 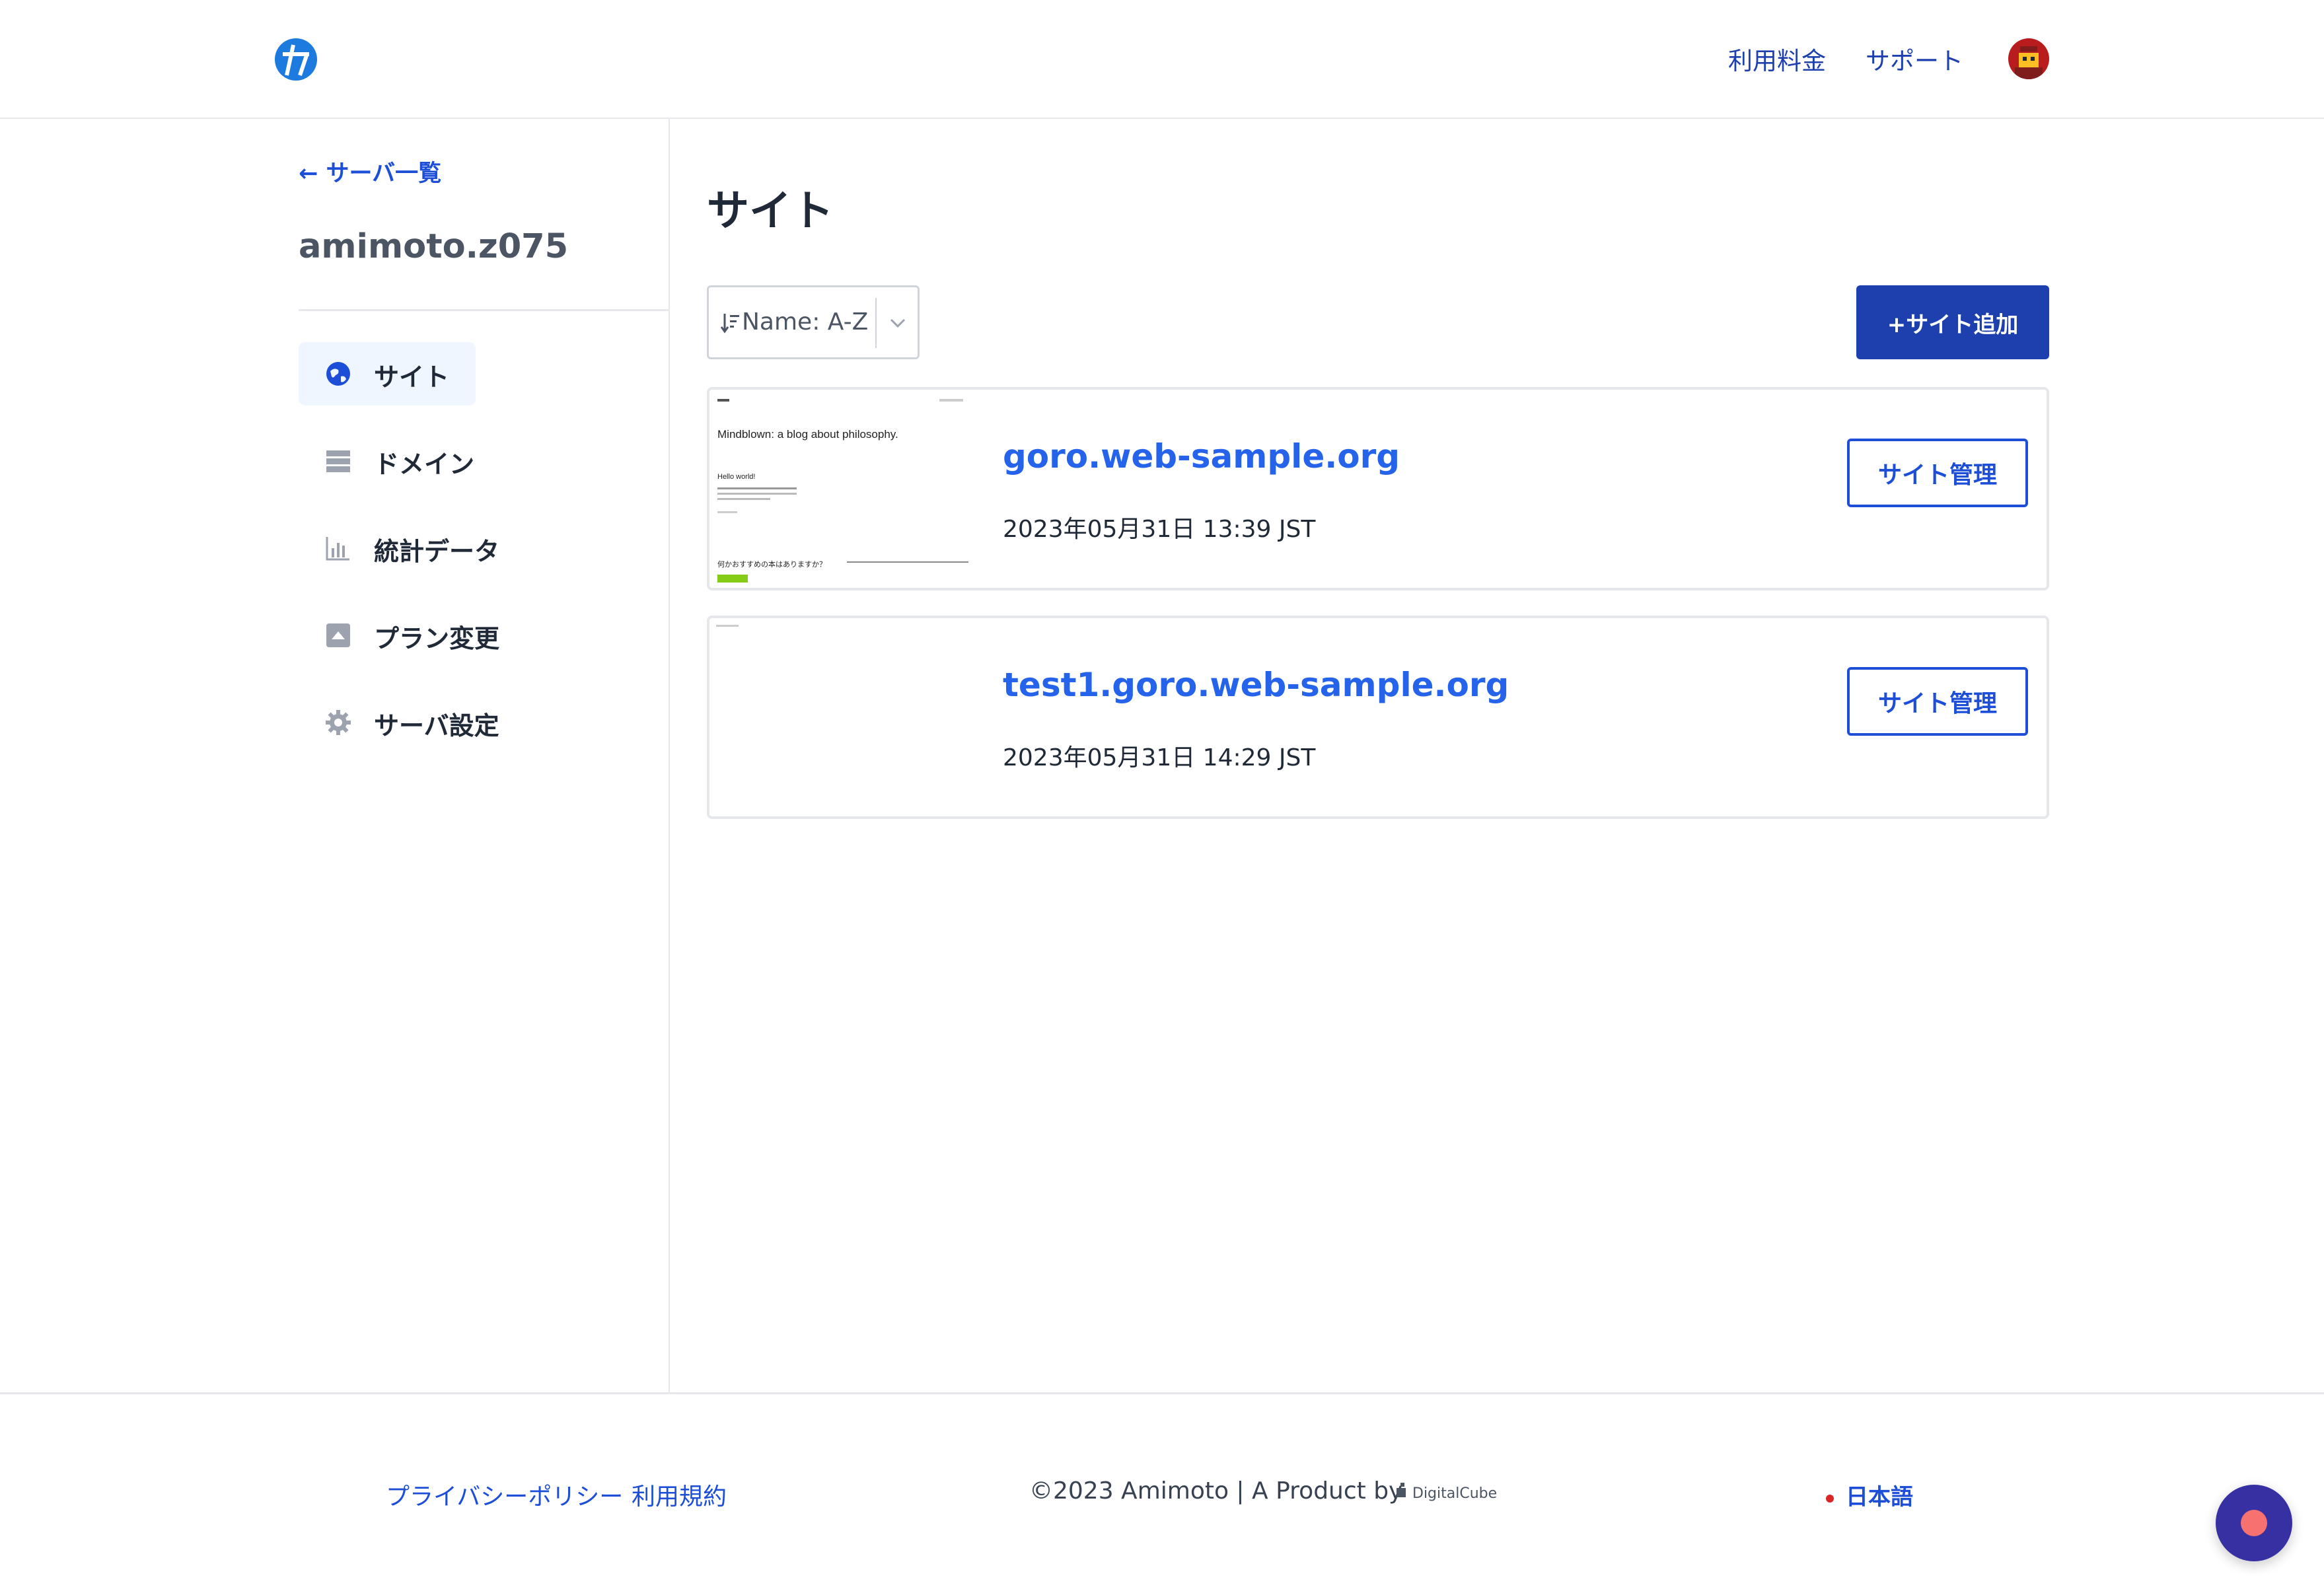 I want to click on sidebar-item-label: プラン変更, so click(x=437, y=638).